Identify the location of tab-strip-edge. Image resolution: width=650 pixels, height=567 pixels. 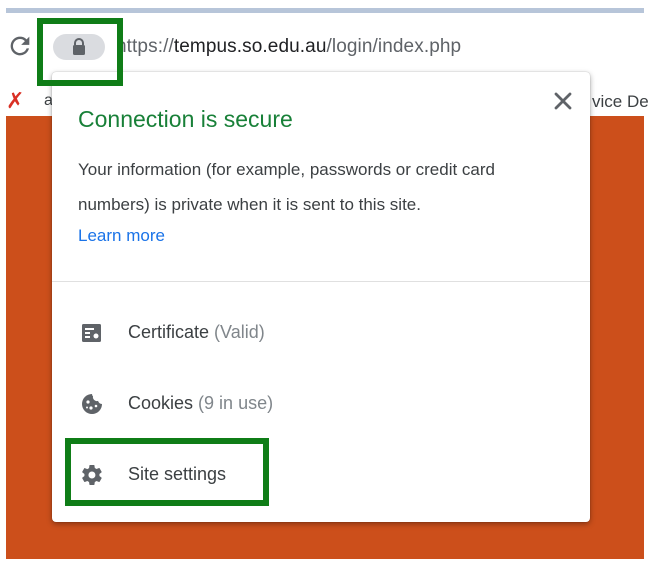
(325, 10).